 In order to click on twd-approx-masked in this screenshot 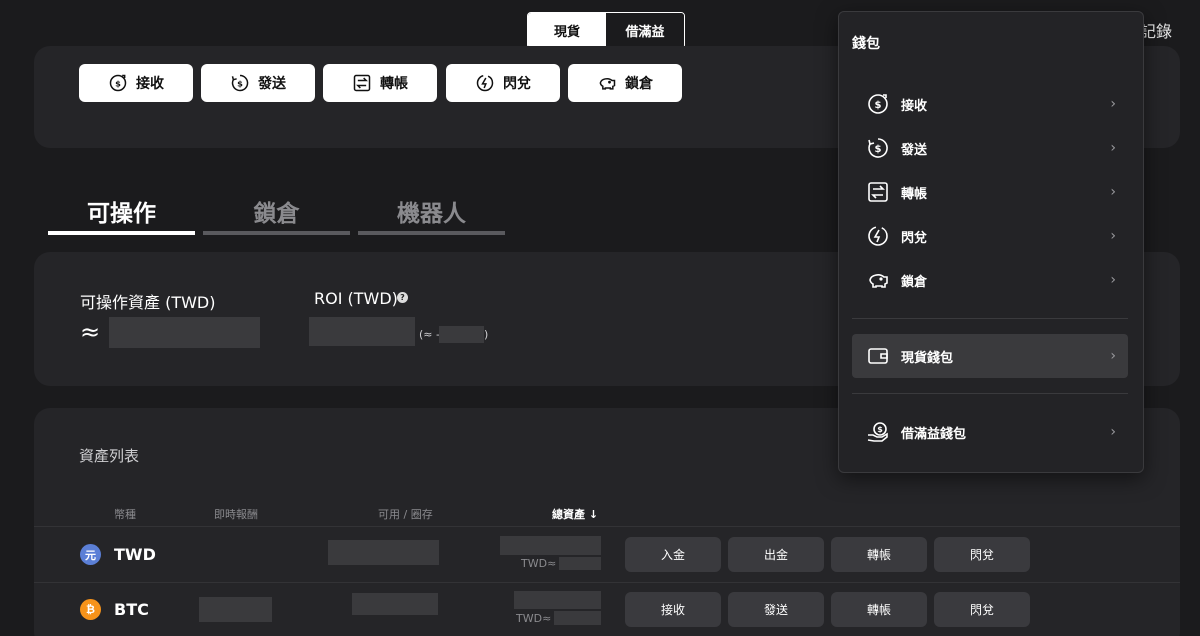, I will do `click(580, 563)`.